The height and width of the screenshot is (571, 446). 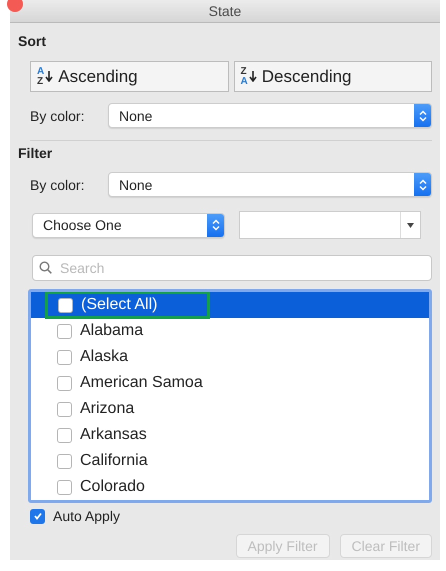 What do you see at coordinates (129, 76) in the screenshot?
I see `sort-ascending-button: A Z Ascending` at bounding box center [129, 76].